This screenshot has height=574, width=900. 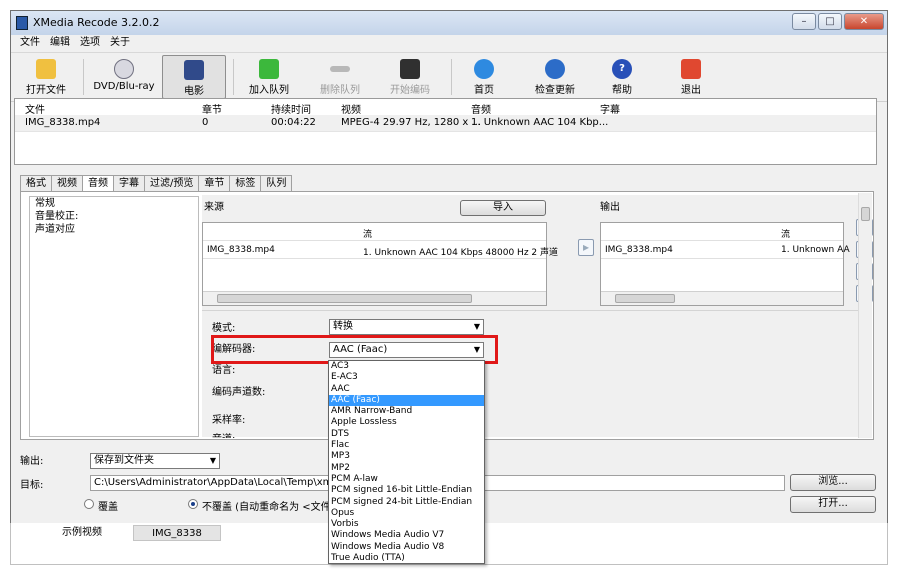 What do you see at coordinates (691, 90) in the screenshot?
I see `exit-label: 退出` at bounding box center [691, 90].